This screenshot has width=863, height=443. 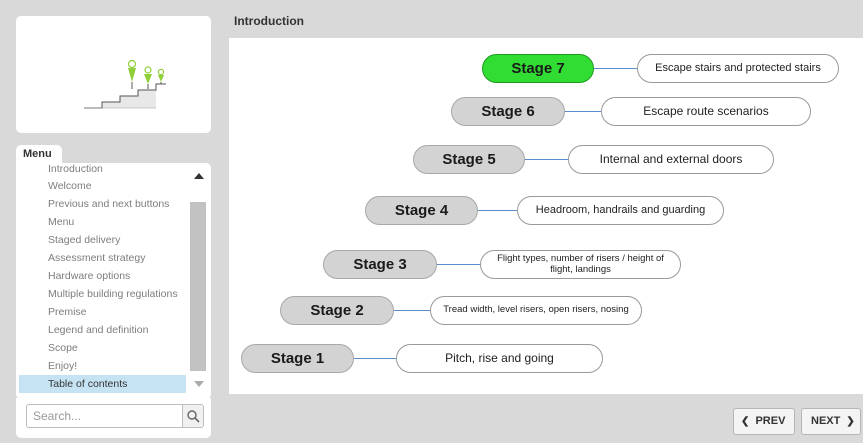 What do you see at coordinates (538, 68) in the screenshot?
I see `stage-button: Stage 7` at bounding box center [538, 68].